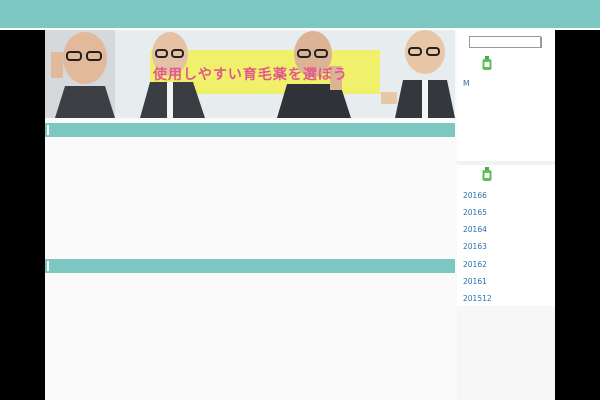 This screenshot has height=400, width=600. I want to click on archive-link-20164: 20164, so click(475, 229).